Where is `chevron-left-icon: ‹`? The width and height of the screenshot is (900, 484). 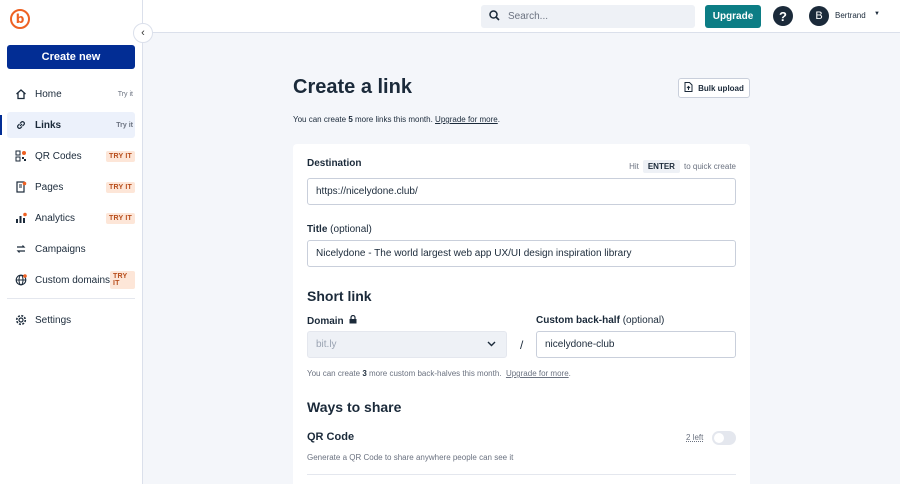 chevron-left-icon: ‹ is located at coordinates (143, 33).